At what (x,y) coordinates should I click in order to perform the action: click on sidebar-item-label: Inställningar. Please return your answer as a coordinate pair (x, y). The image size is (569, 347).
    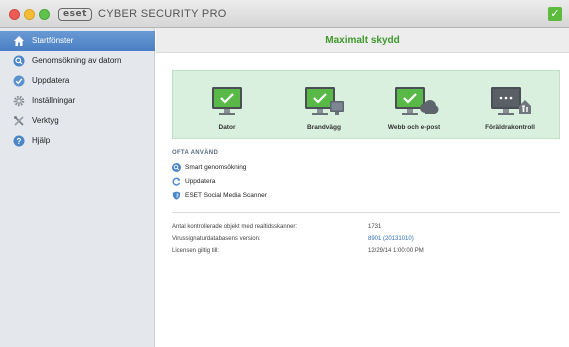
    Looking at the image, I should click on (54, 100).